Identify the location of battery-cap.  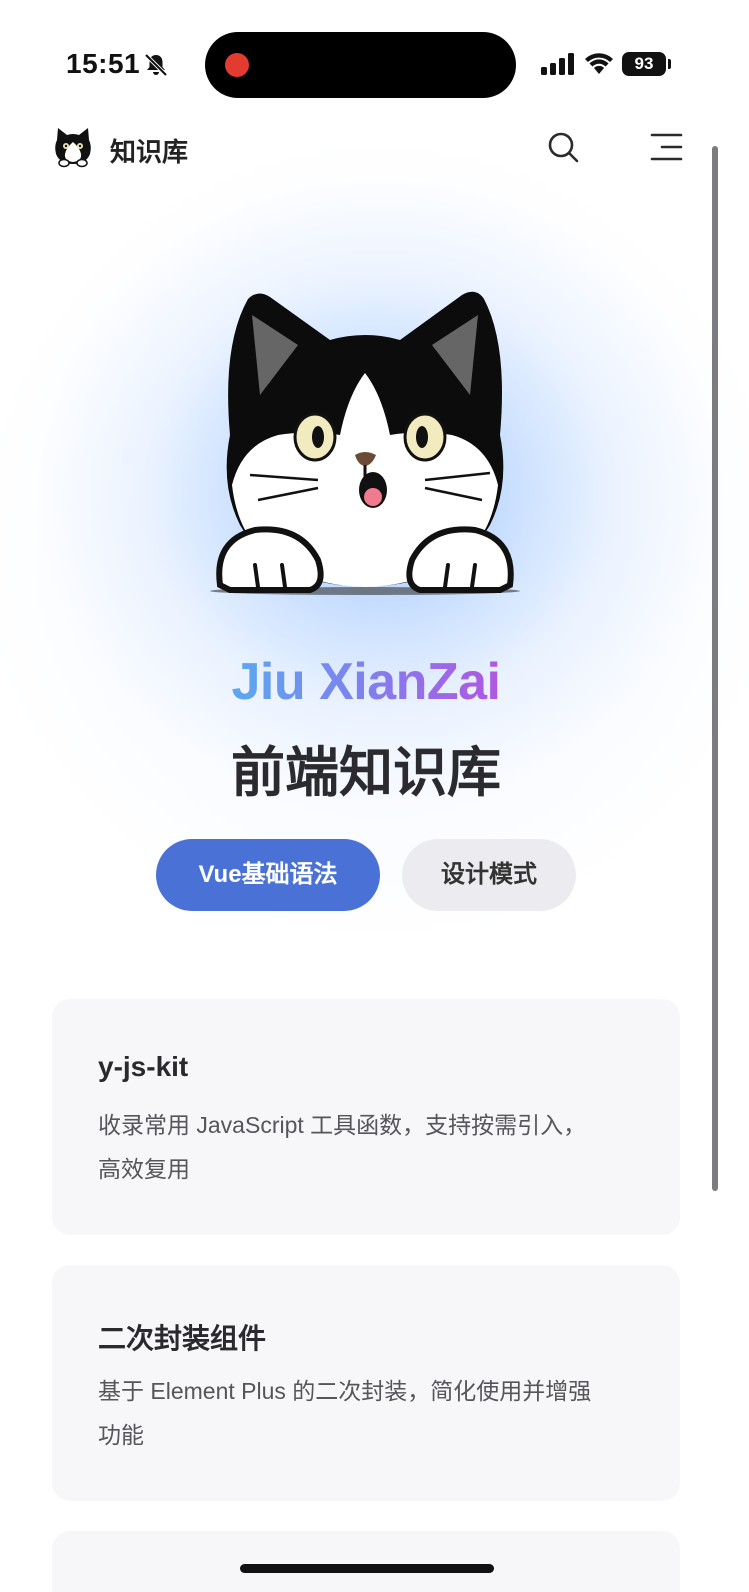
(669, 64).